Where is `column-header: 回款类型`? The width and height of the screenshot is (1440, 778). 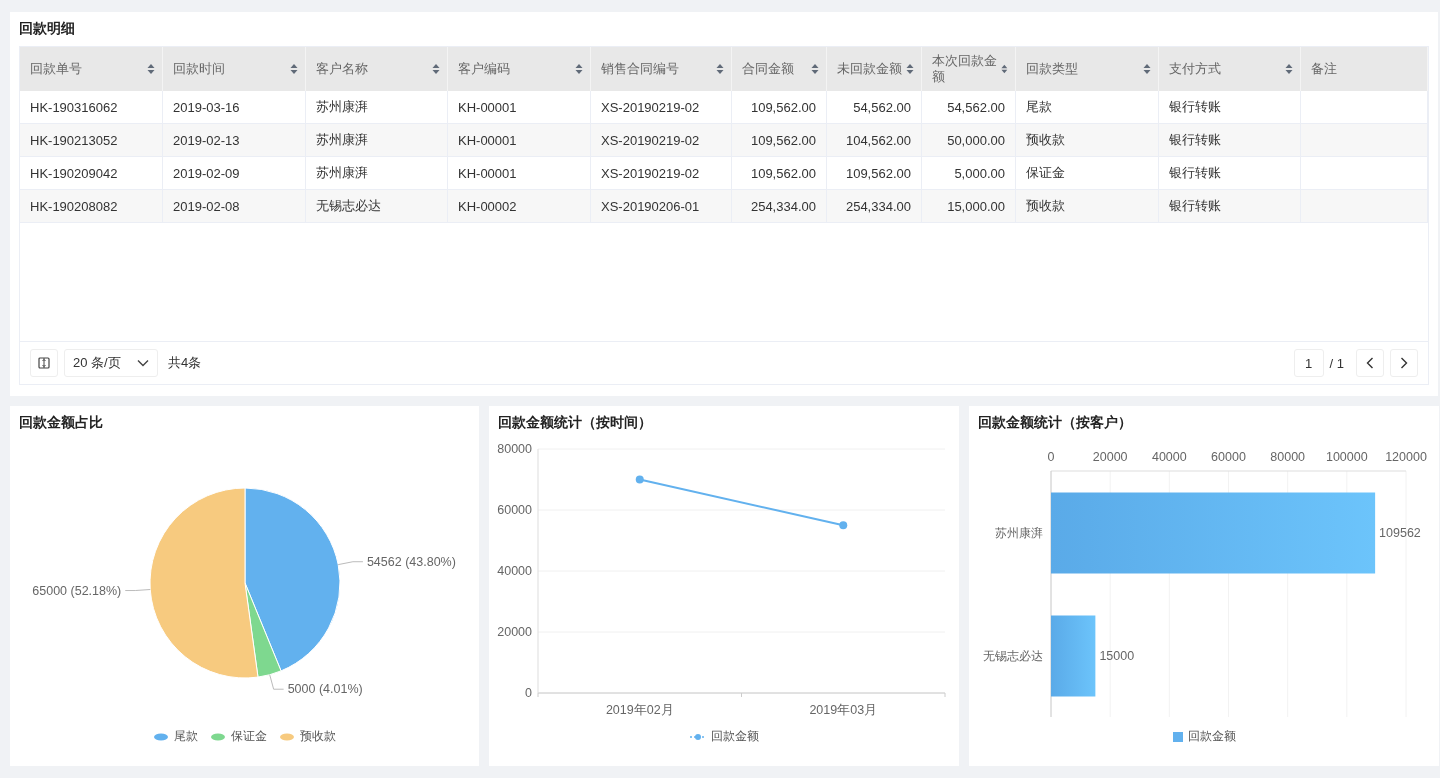
column-header: 回款类型 is located at coordinates (1087, 69).